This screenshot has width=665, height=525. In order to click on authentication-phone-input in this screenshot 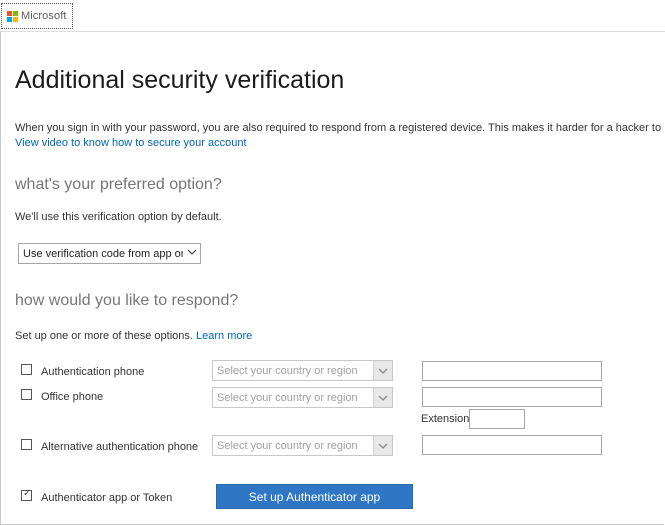, I will do `click(512, 371)`.